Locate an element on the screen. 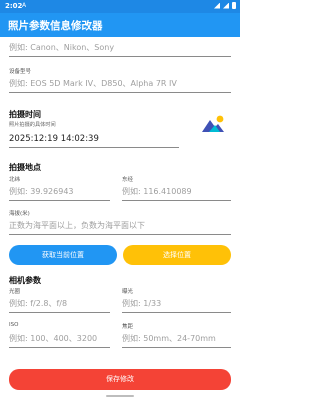 The width and height of the screenshot is (320, 400). model-placeholder: 例如: EOS 5D Mark IV、D850、Alpha 7R IV is located at coordinates (93, 83).